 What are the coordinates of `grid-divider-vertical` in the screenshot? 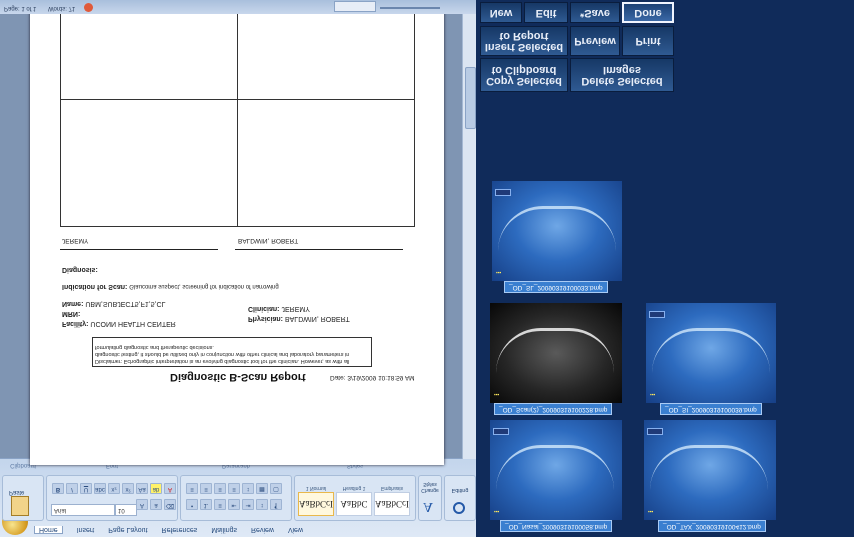 It's located at (237, 113).